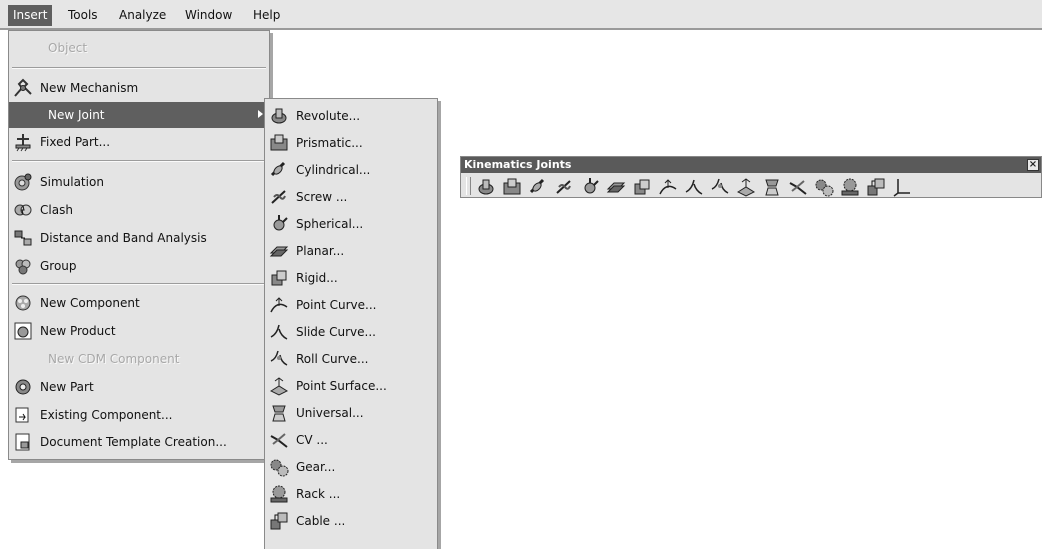 The image size is (1042, 549). What do you see at coordinates (123, 238) in the screenshot?
I see `menu-item-distance-band-label: Distance and Band Analysis` at bounding box center [123, 238].